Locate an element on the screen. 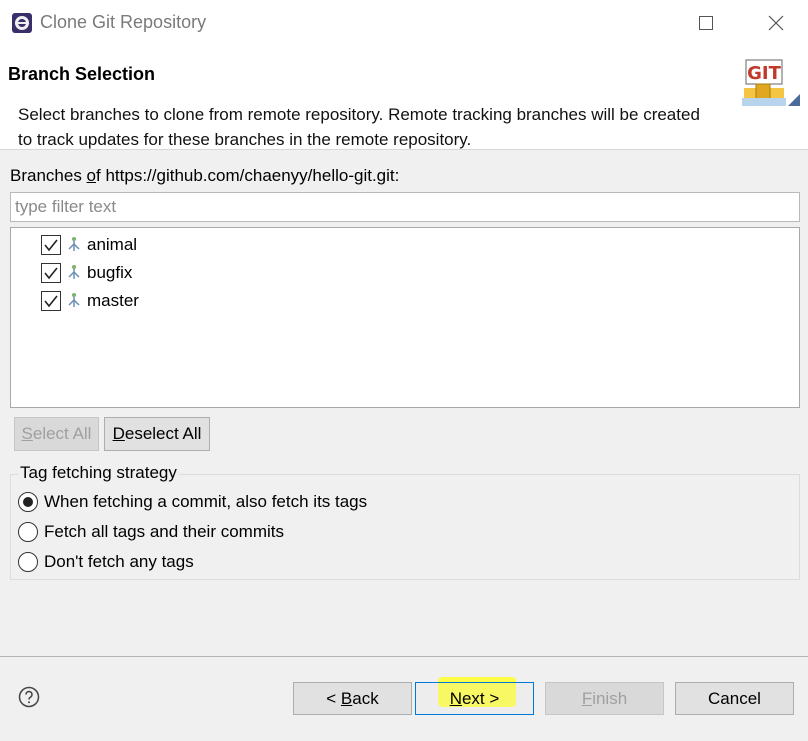  next-button: Next > is located at coordinates (474, 698).